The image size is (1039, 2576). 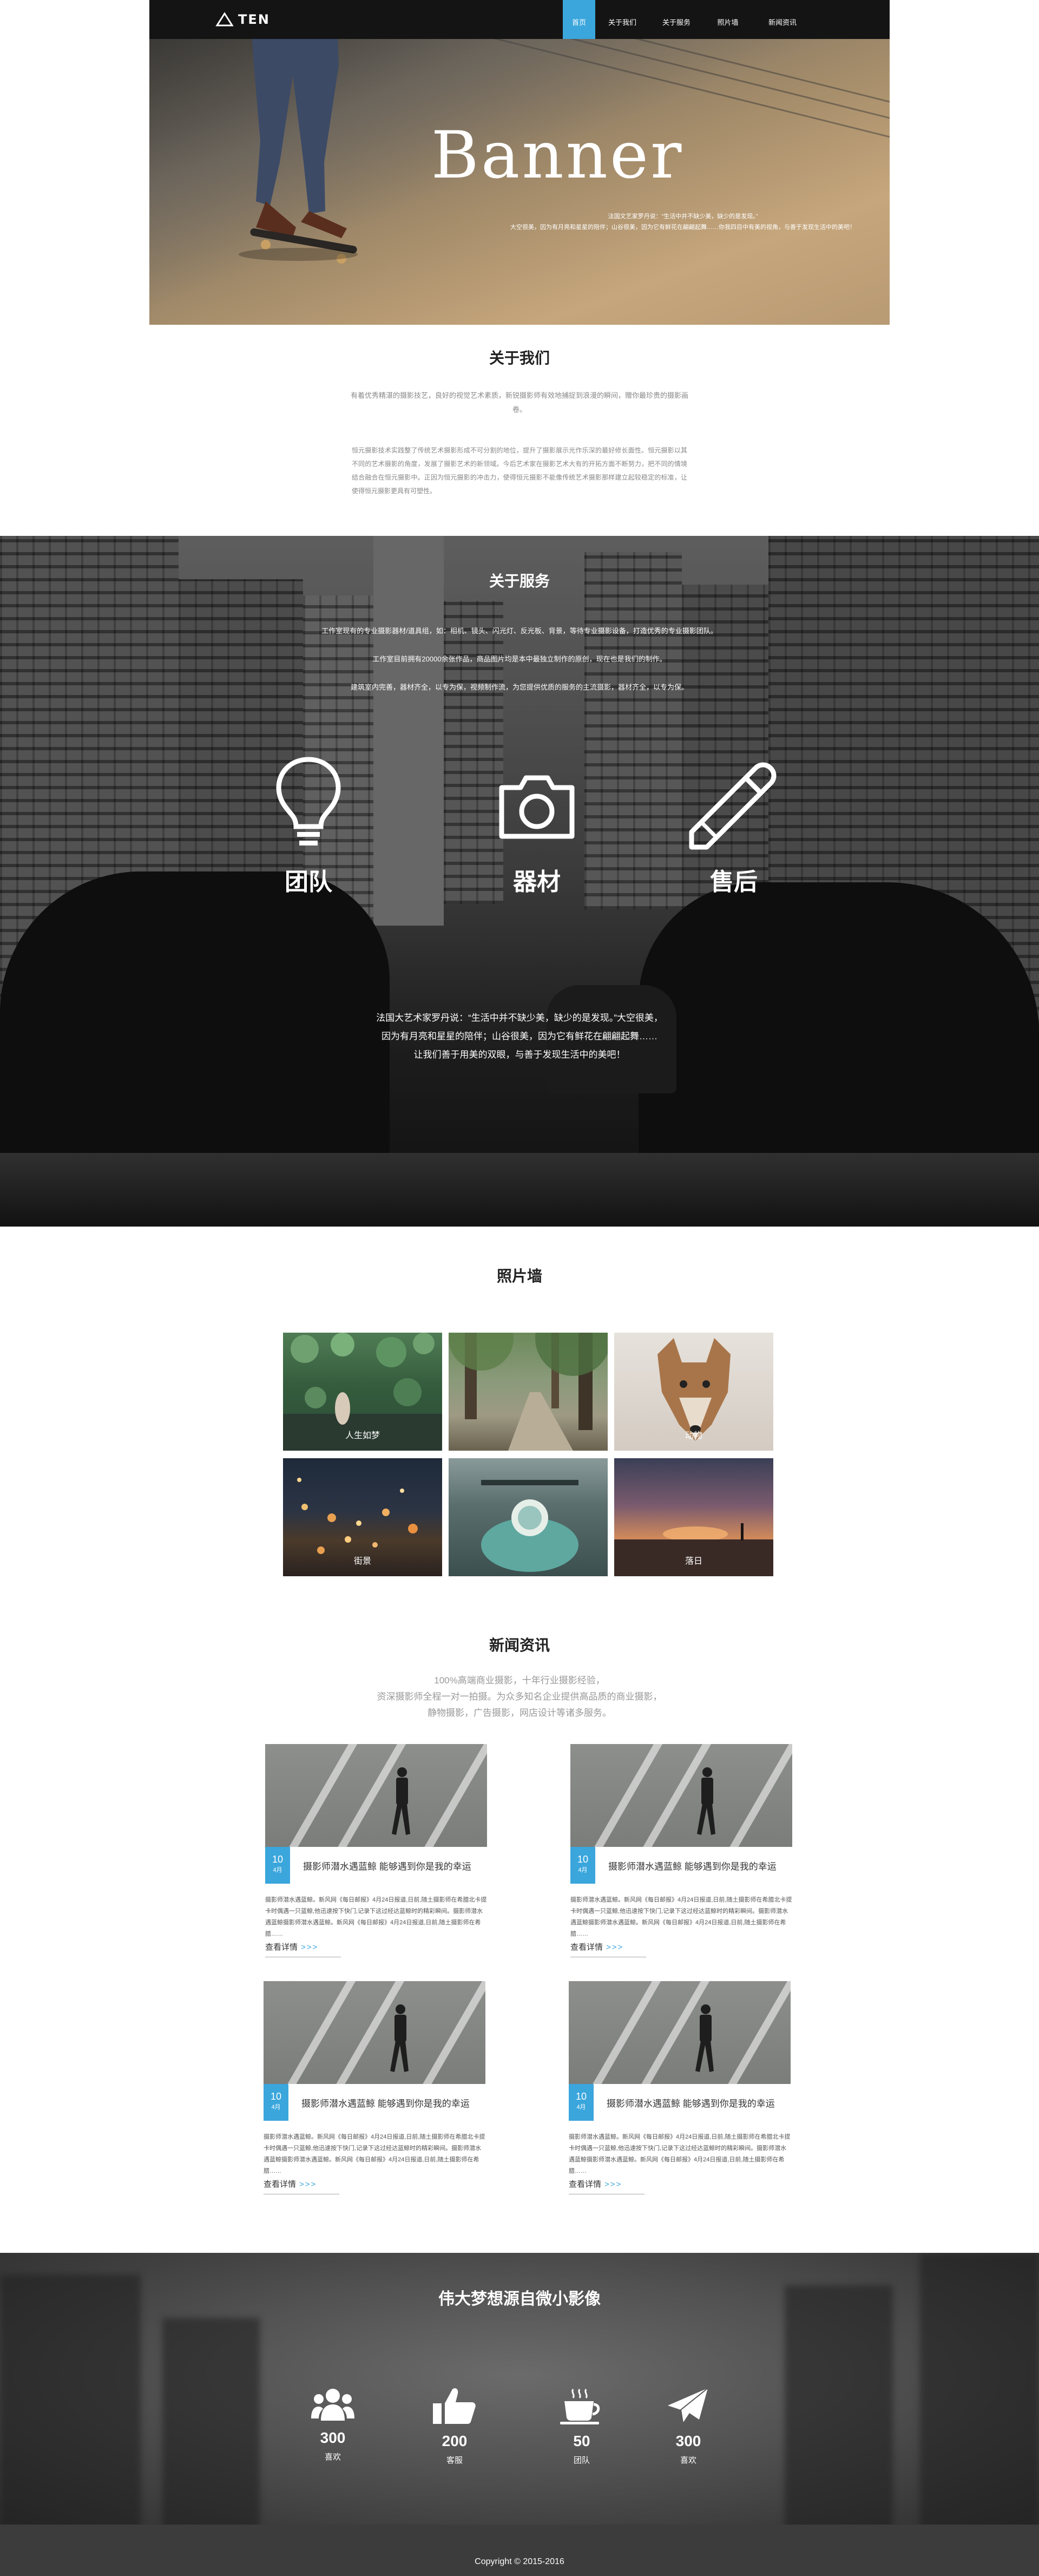 What do you see at coordinates (557, 156) in the screenshot?
I see `banner-title: Banner` at bounding box center [557, 156].